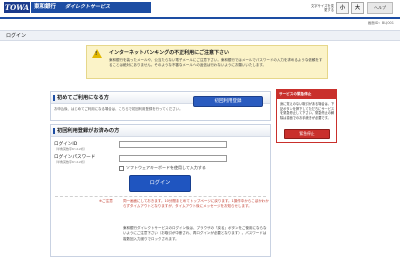  What do you see at coordinates (200, 35) in the screenshot?
I see `page-title-bar: ログイン` at bounding box center [200, 35].